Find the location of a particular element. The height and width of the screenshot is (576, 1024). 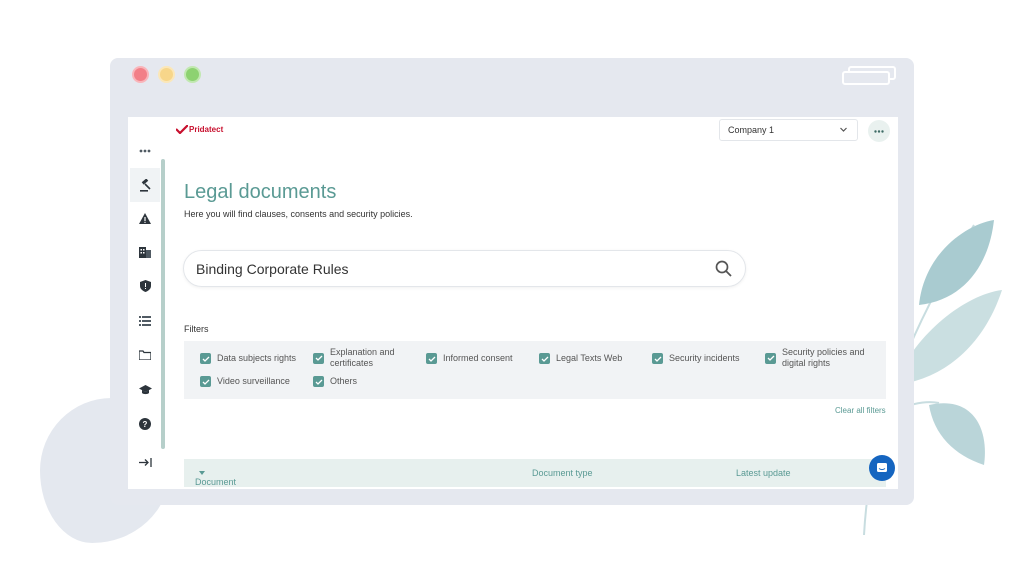

sidebar-collapse-button is located at coordinates (145, 462).